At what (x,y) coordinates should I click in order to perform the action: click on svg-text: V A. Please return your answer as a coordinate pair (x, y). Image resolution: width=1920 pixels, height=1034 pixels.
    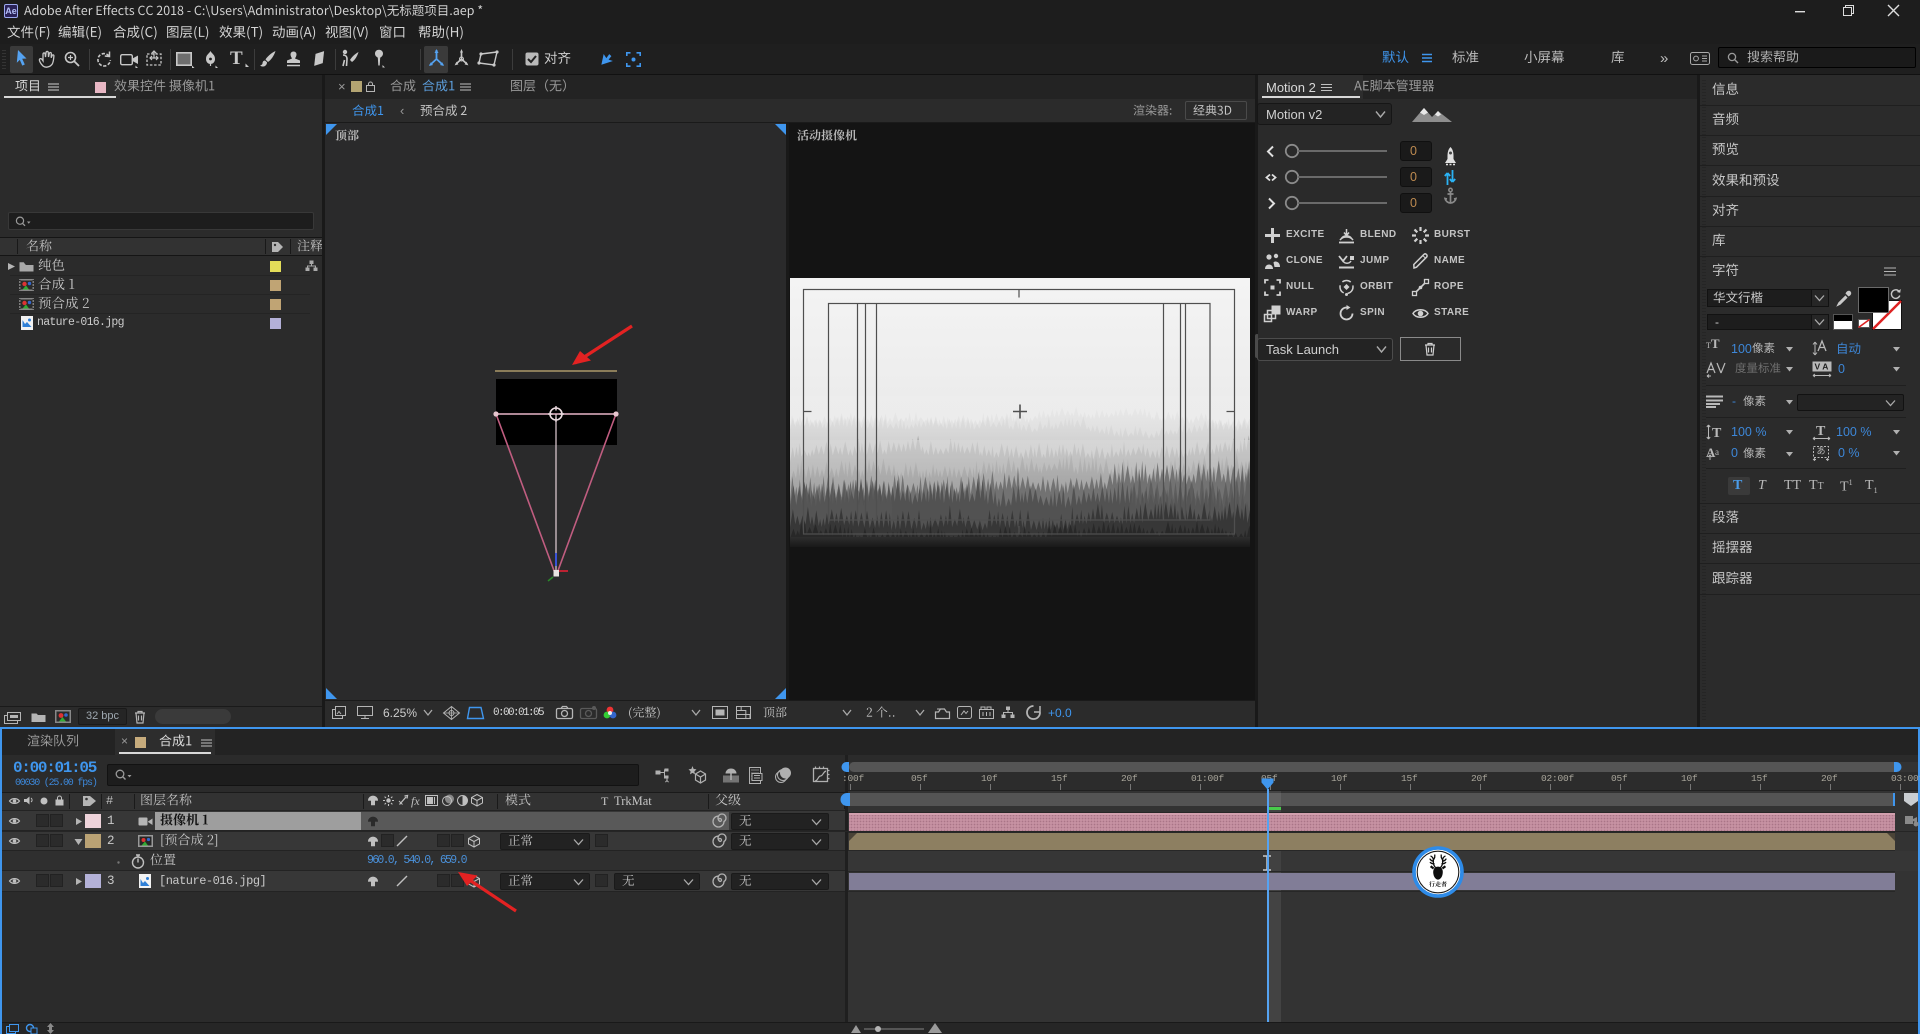
    Looking at the image, I should click on (1822, 367).